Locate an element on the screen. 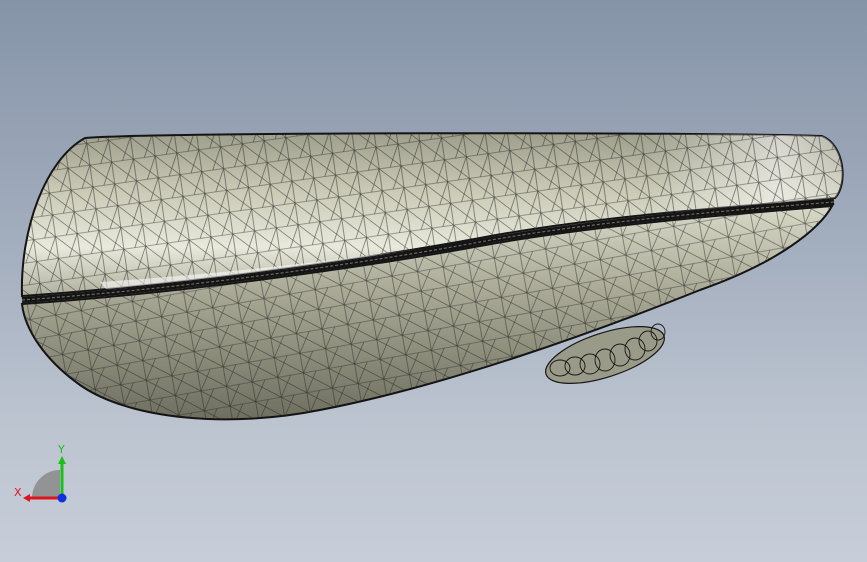 This screenshot has width=867, height=562. y-axis-label: Y is located at coordinates (61, 449).